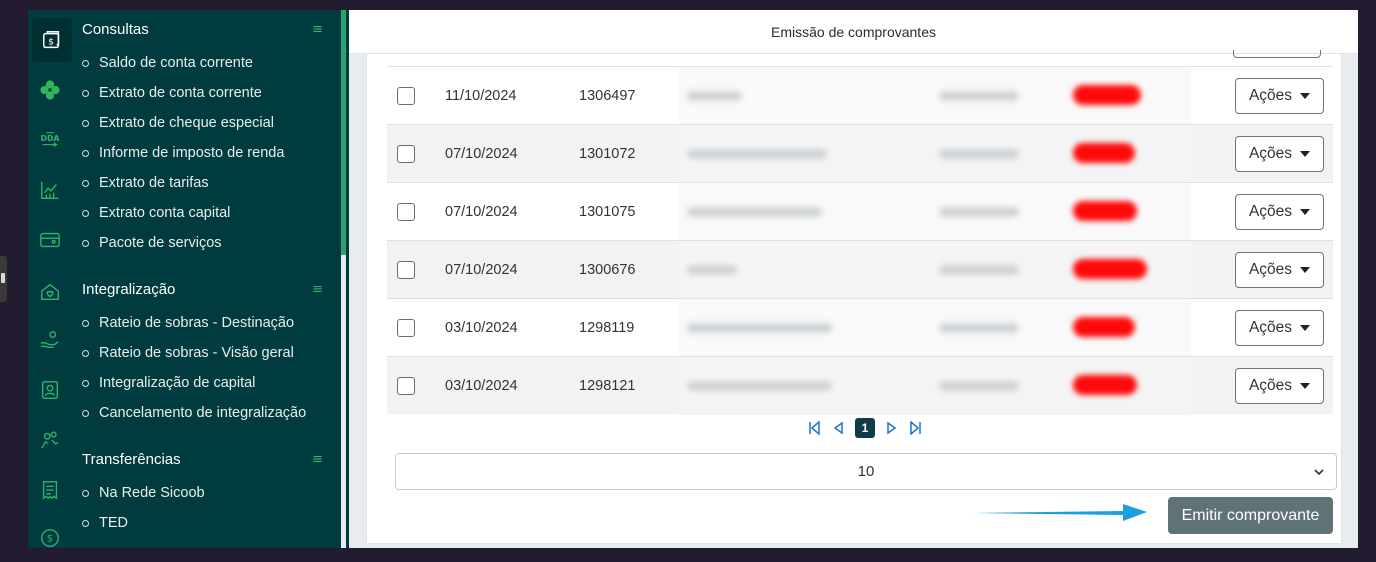 Image resolution: width=1376 pixels, height=562 pixels. Describe the element at coordinates (50, 390) in the screenshot. I see `id-badge-icon` at that location.